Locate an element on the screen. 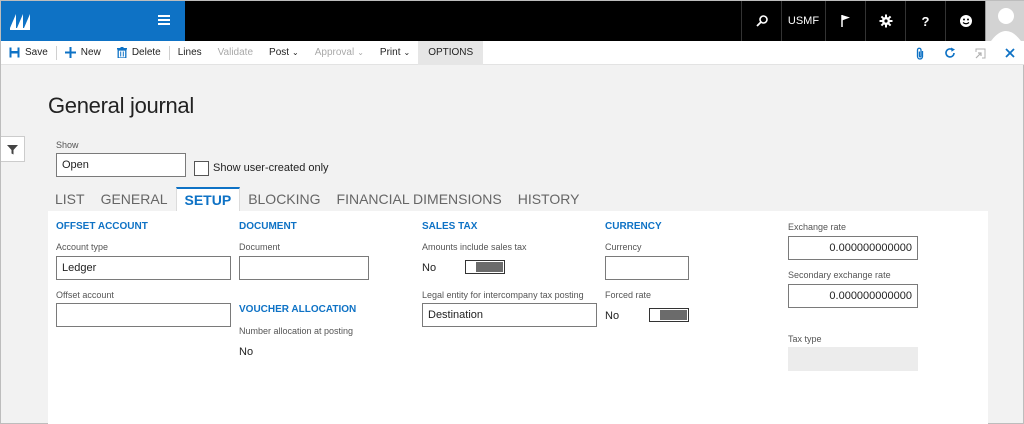 The height and width of the screenshot is (424, 1024). tax-type-label: Tax type is located at coordinates (805, 339).